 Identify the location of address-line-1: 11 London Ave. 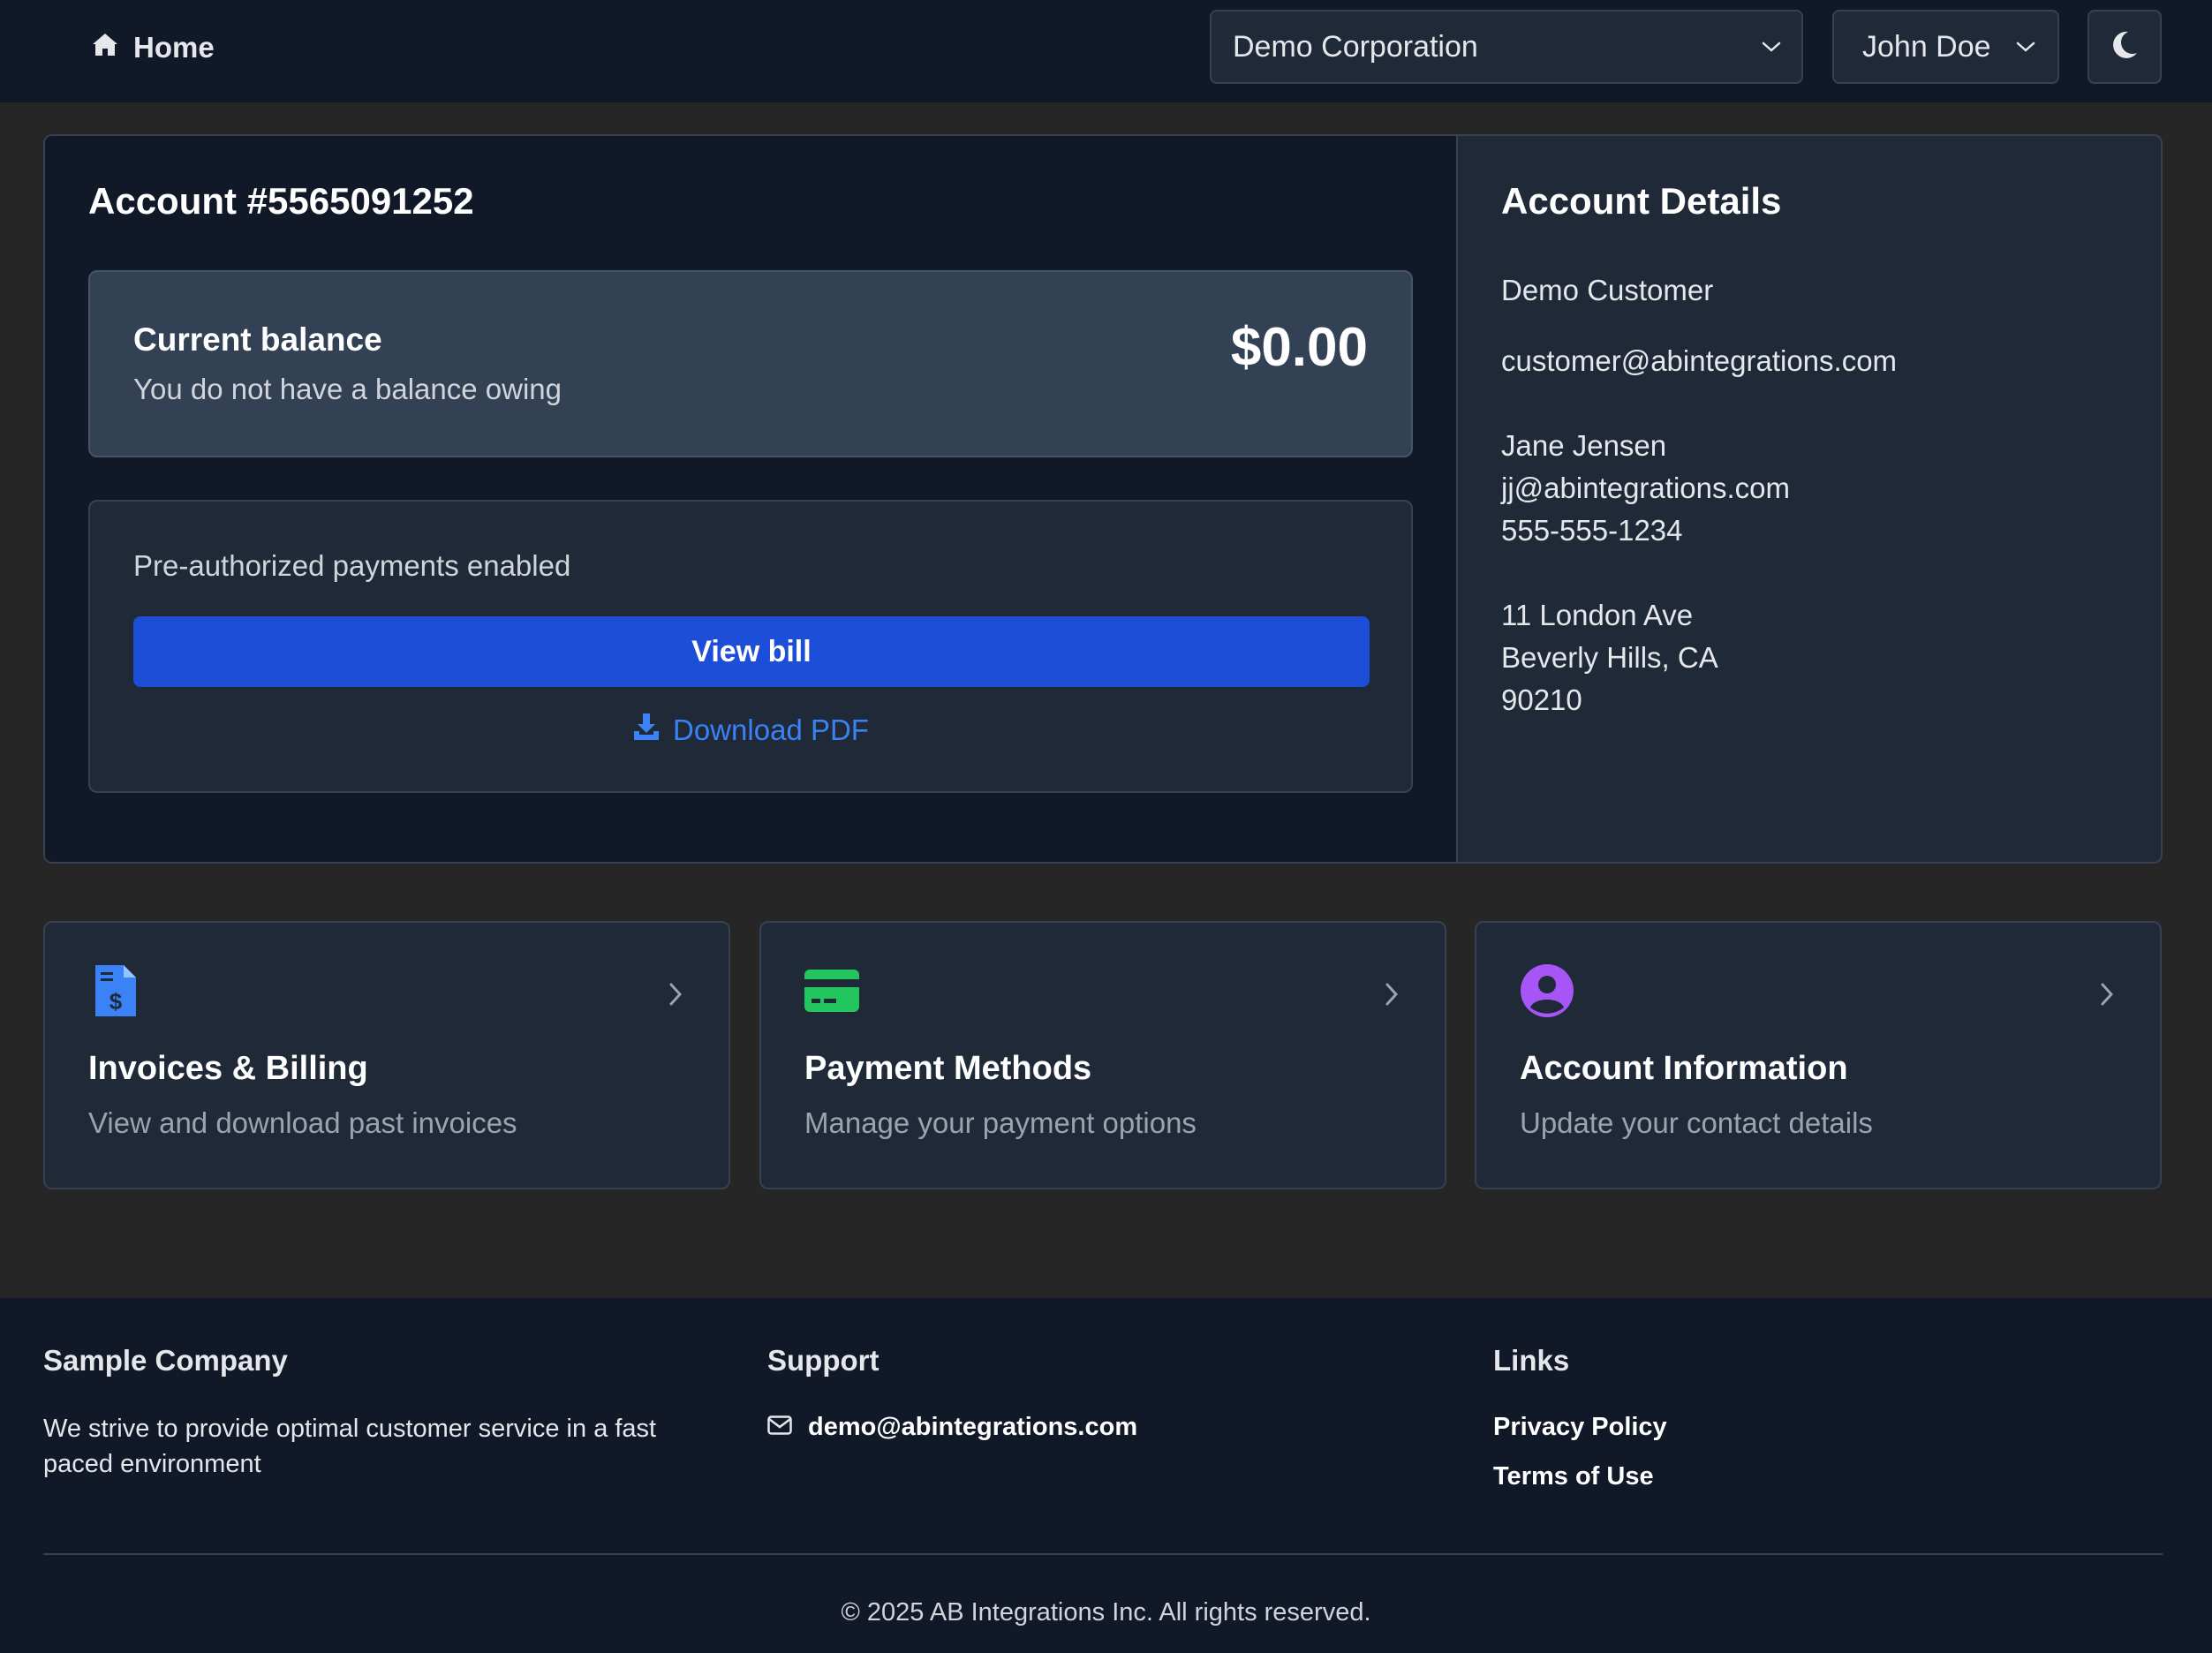
(1597, 615).